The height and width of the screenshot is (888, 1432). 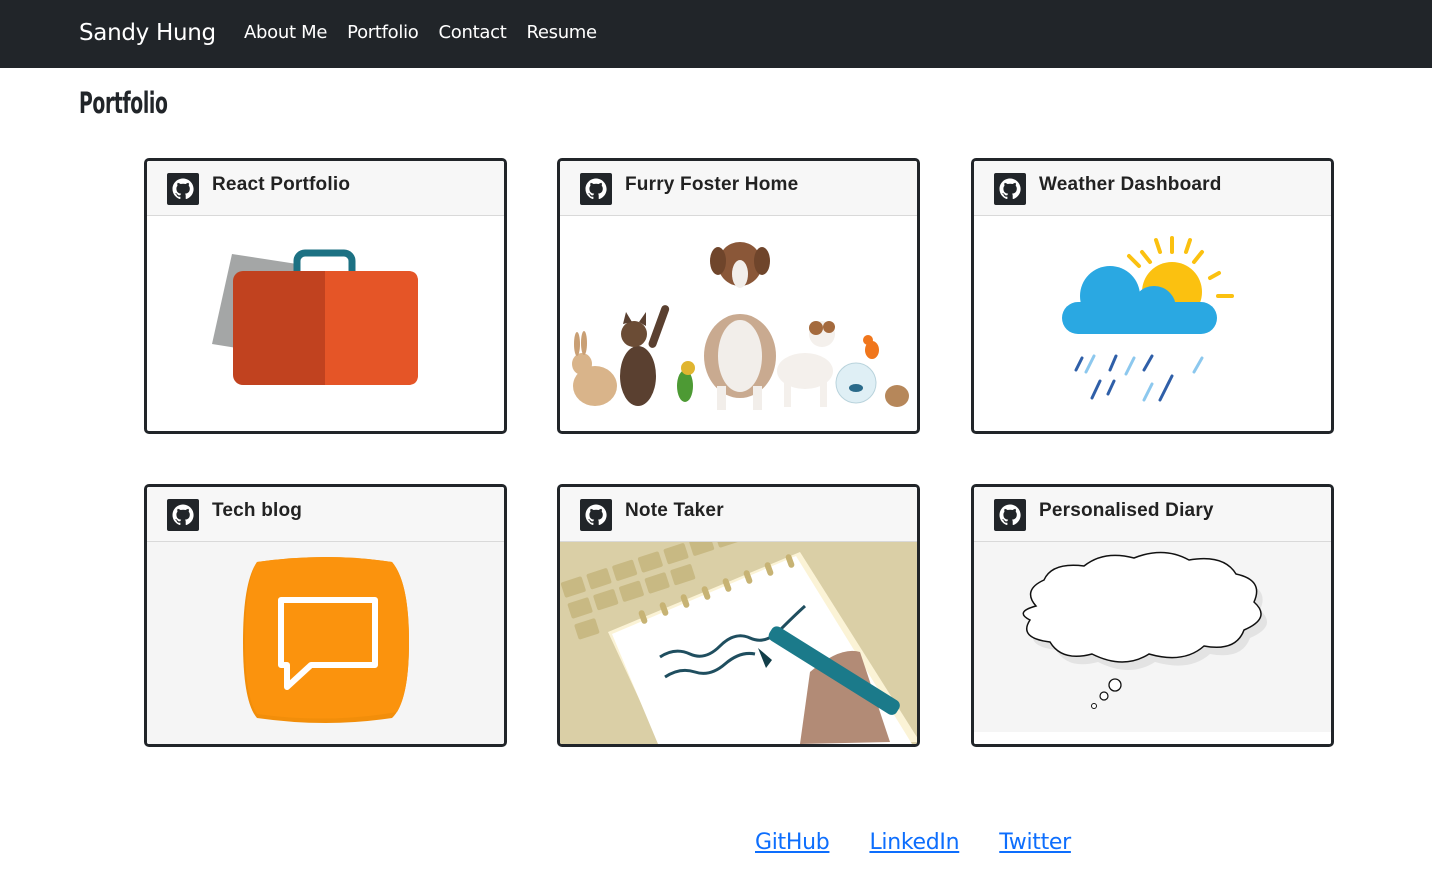 I want to click on page-title: Portfolio, so click(x=123, y=103).